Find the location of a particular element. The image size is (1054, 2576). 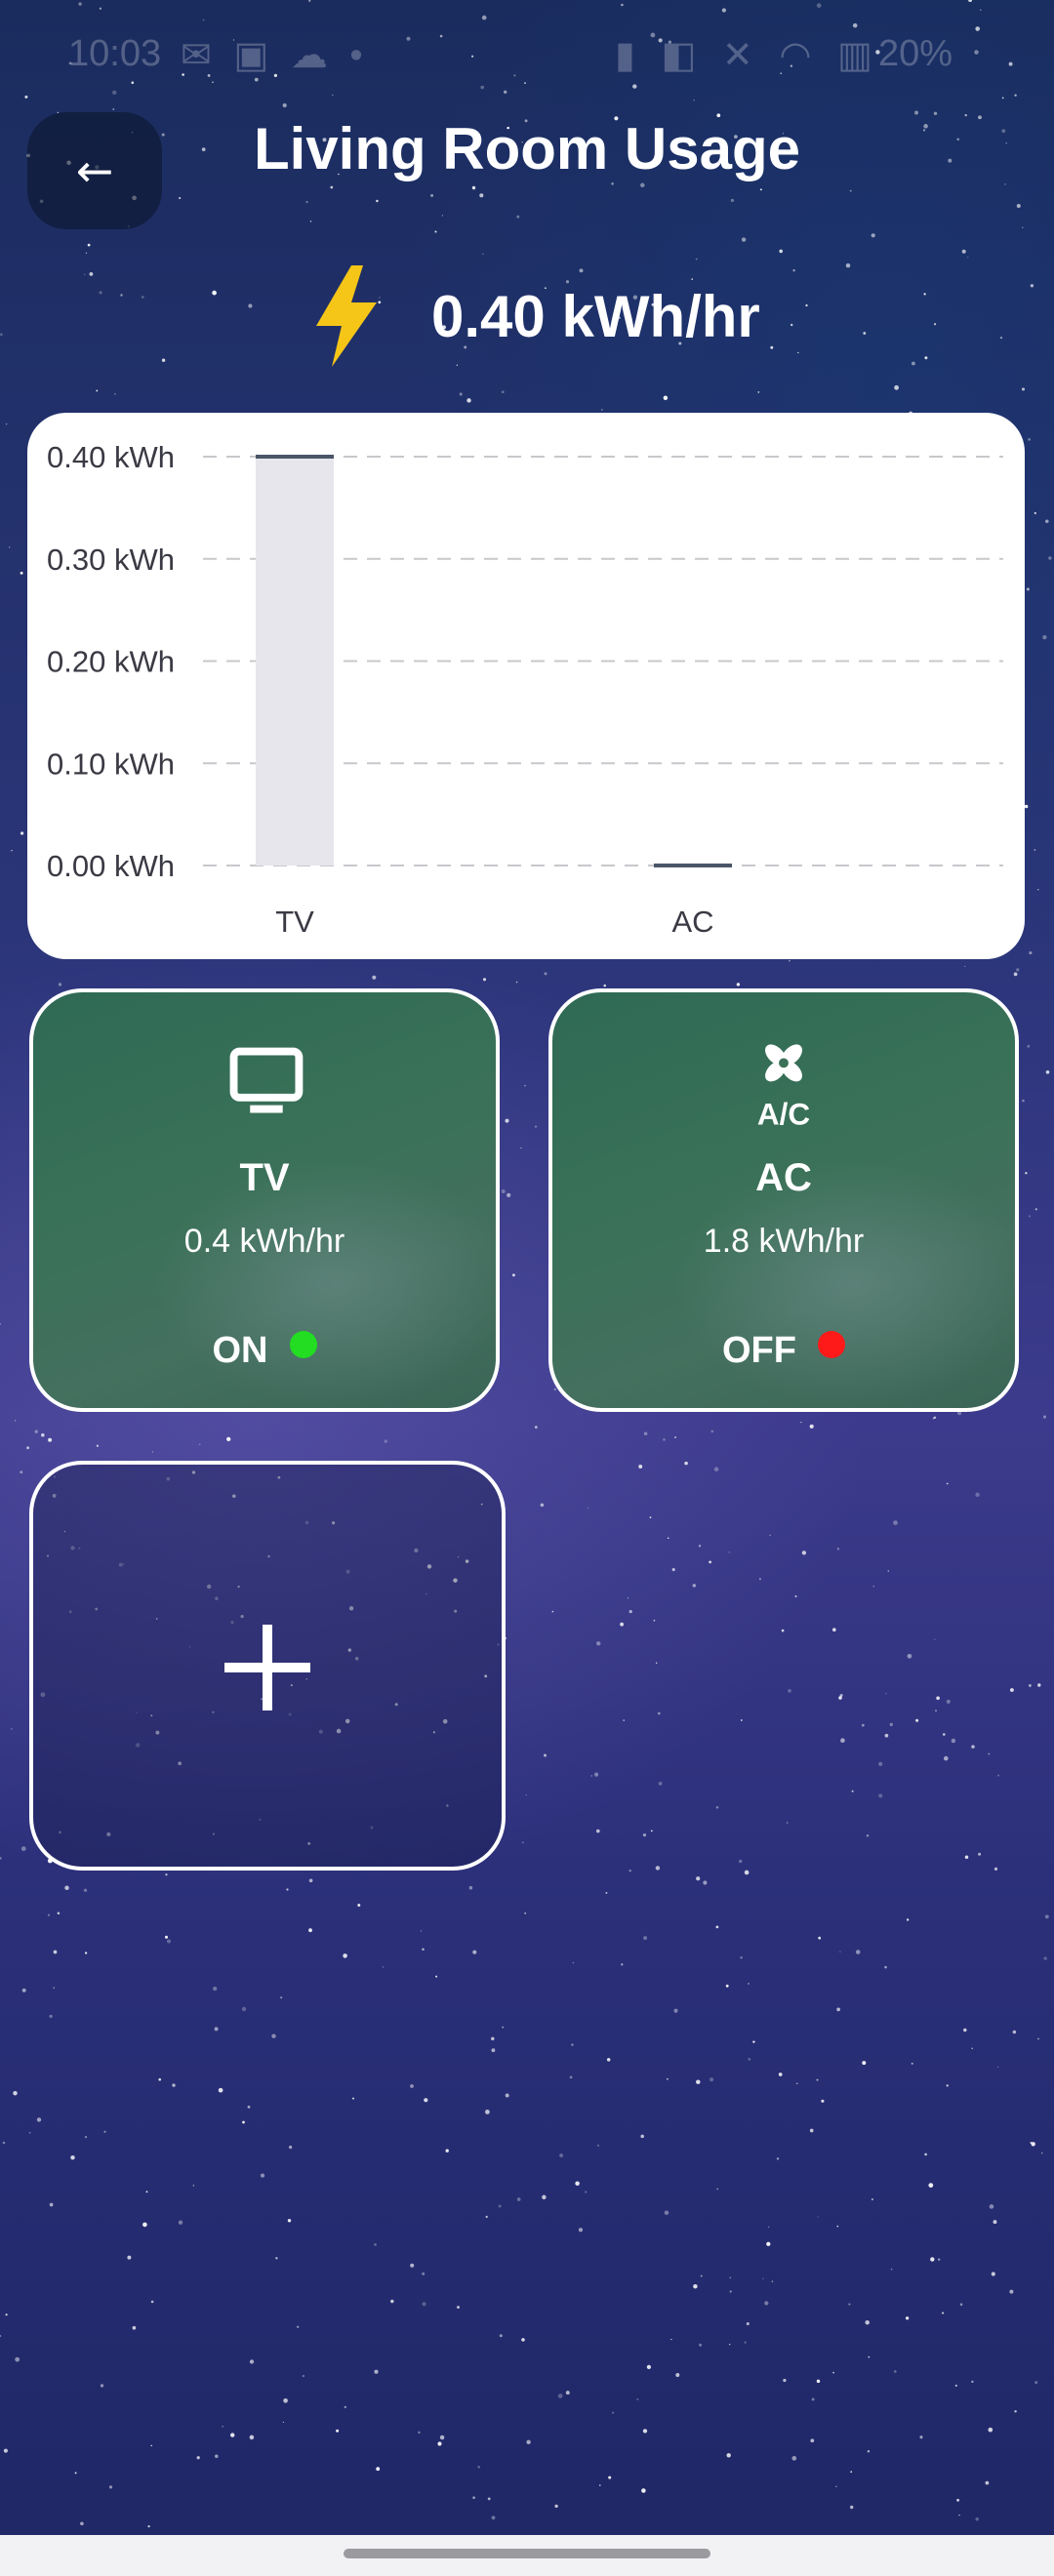

plus-icon is located at coordinates (267, 1668).